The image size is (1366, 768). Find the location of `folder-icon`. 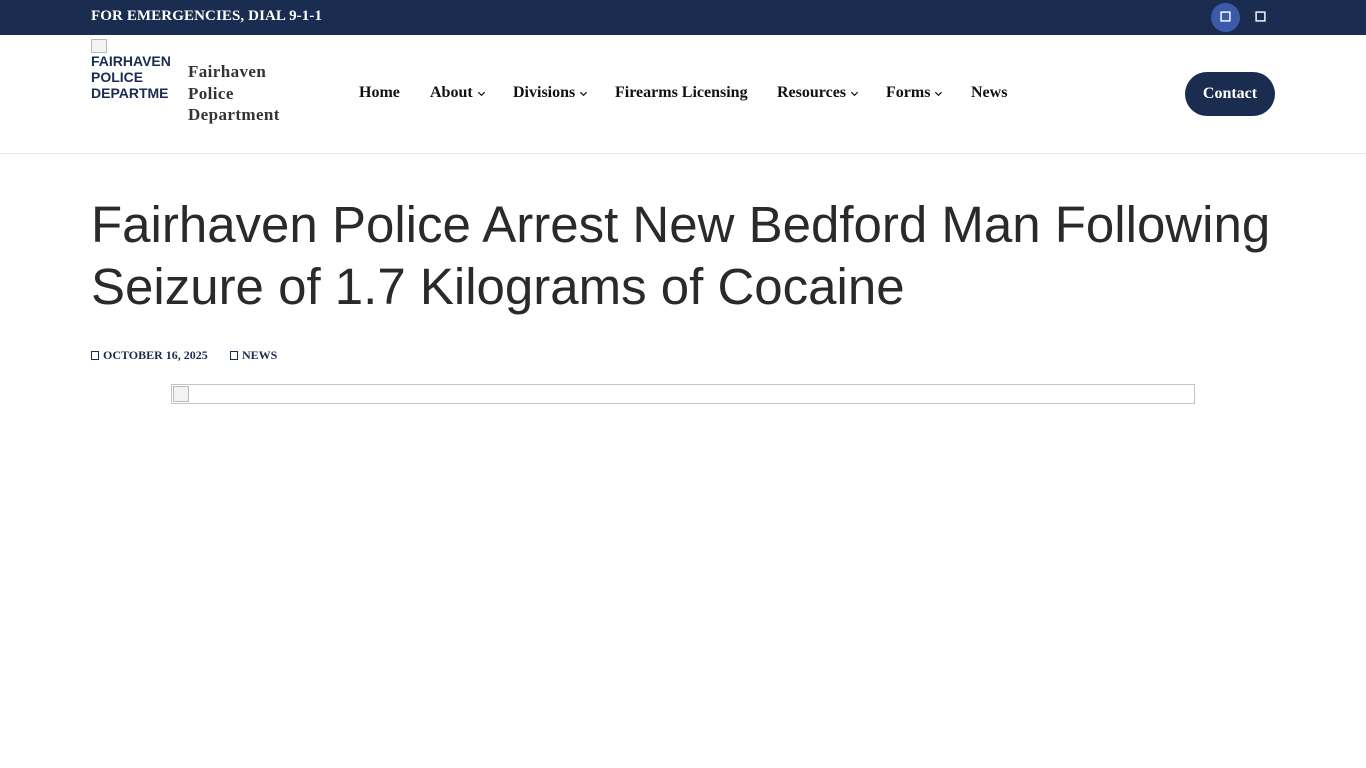

folder-icon is located at coordinates (234, 355).